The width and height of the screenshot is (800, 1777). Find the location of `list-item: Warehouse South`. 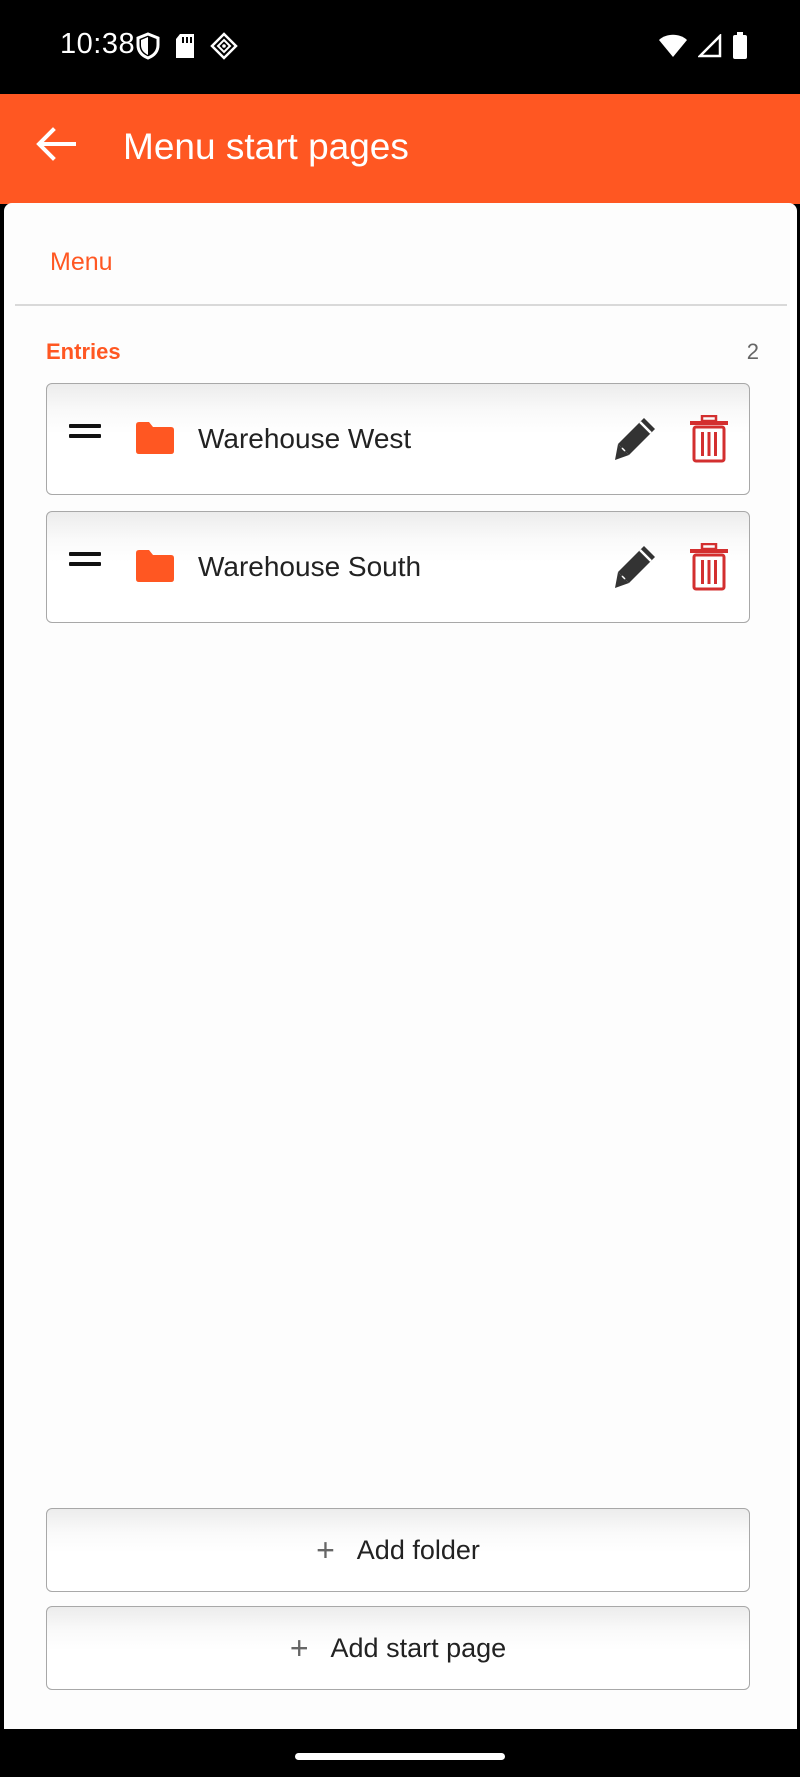

list-item: Warehouse South is located at coordinates (398, 567).